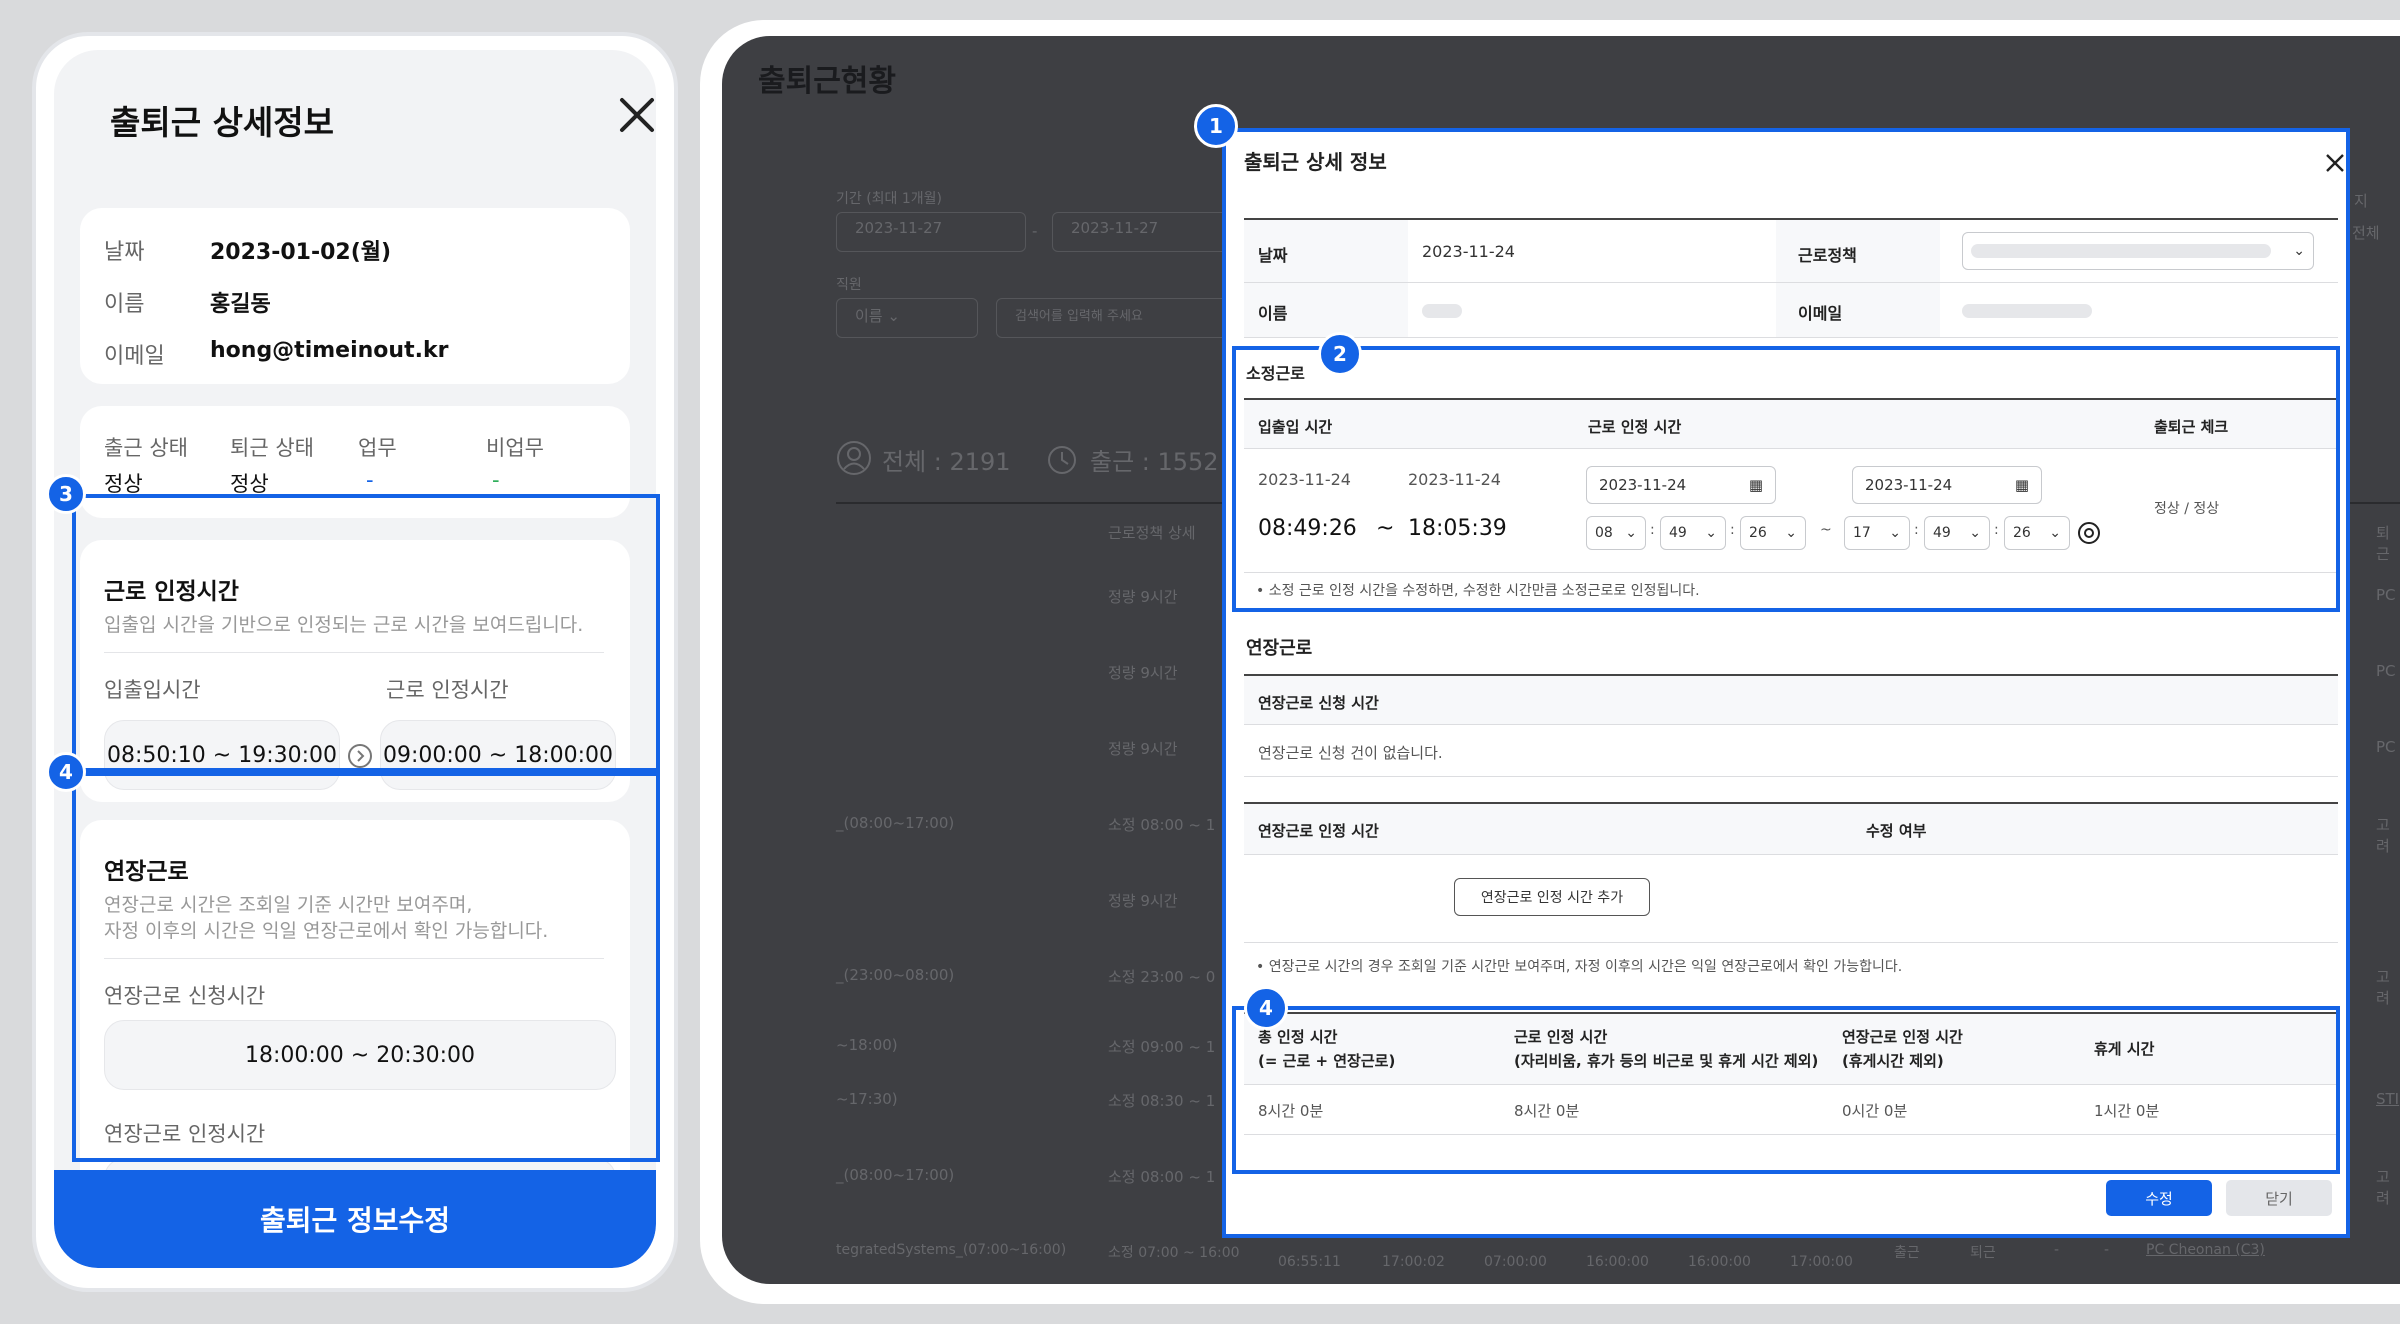 The image size is (2400, 1324). I want to click on row-6-extra: 고려, so click(2383, 987).